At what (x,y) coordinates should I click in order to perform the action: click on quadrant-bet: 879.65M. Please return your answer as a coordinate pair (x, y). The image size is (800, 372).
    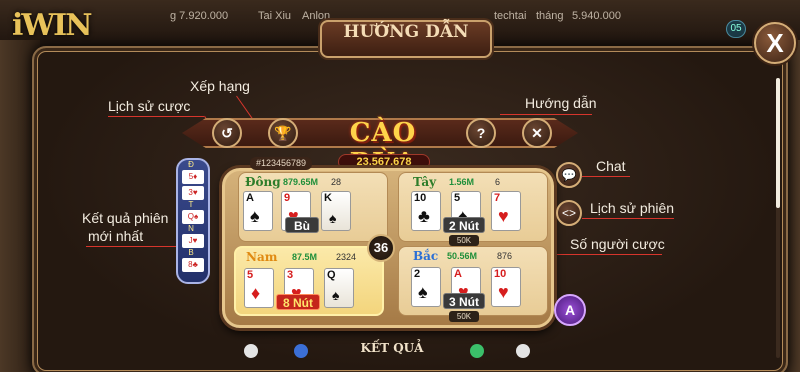
    Looking at the image, I should click on (301, 182).